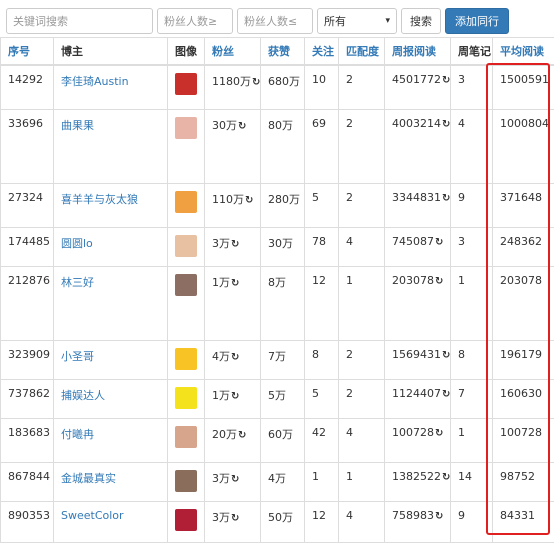 The image size is (554, 553). Describe the element at coordinates (361, 398) in the screenshot. I see `row-match: 2` at that location.